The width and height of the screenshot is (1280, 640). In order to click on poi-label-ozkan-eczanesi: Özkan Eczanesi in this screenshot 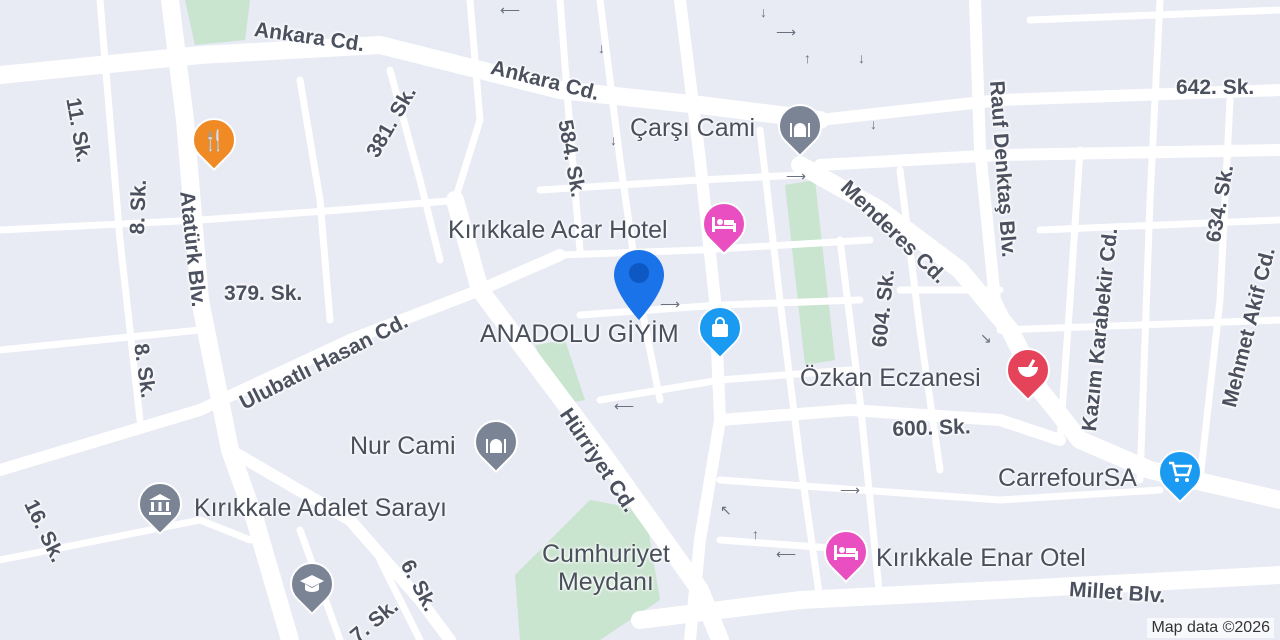, I will do `click(890, 378)`.